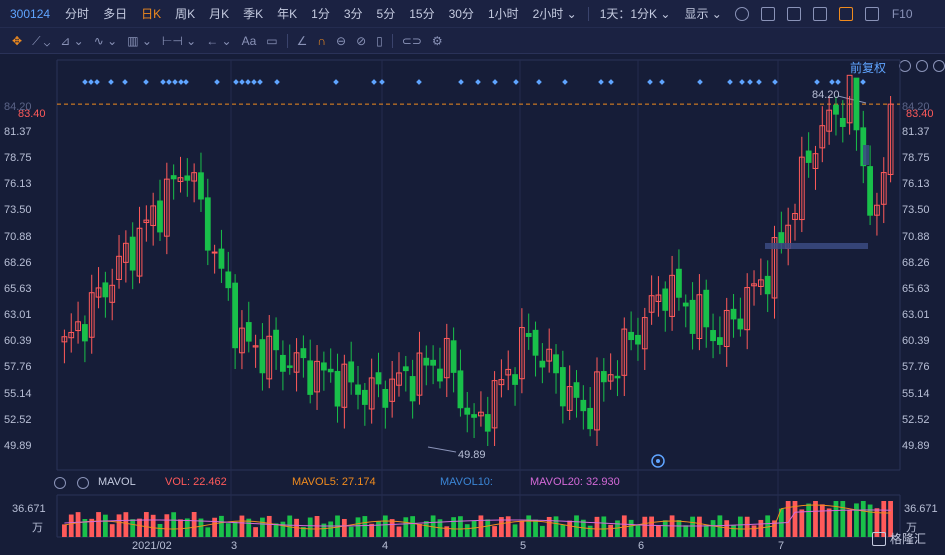 The width and height of the screenshot is (945, 555). Describe the element at coordinates (60, 483) in the screenshot. I see `indicator-settings-icon` at that location.